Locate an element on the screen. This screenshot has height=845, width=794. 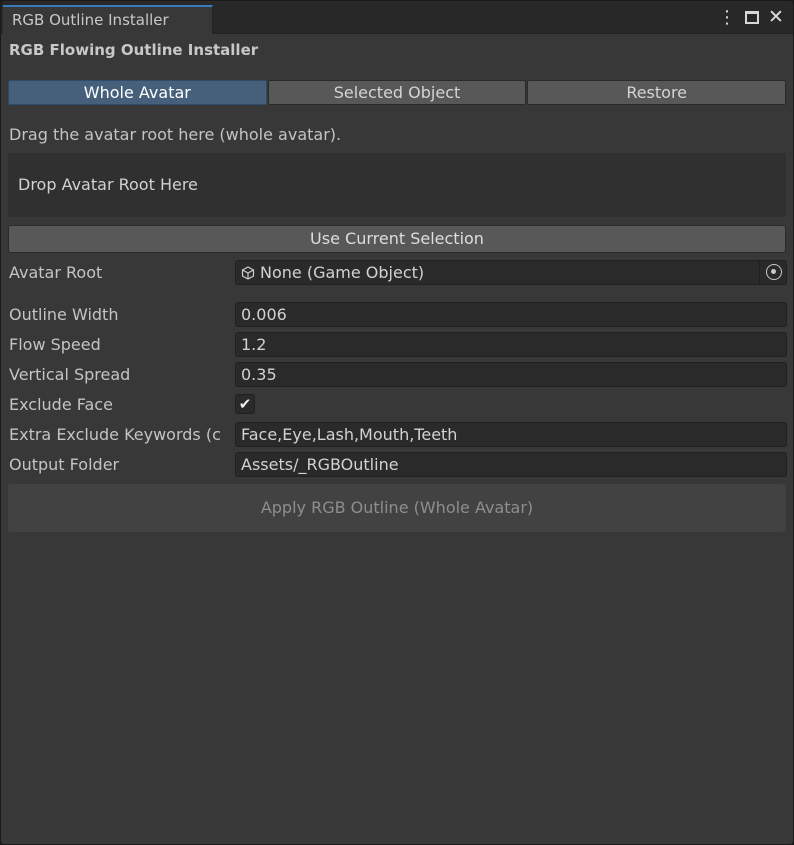
window-tab: RGB Outline Installer is located at coordinates (108, 19).